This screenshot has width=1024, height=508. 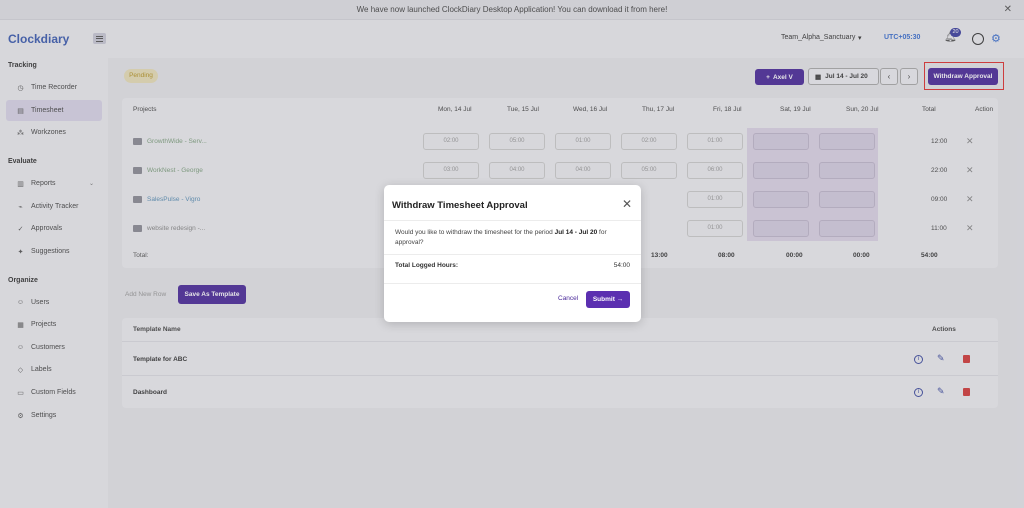 What do you see at coordinates (427, 265) in the screenshot?
I see `logged-hours-label: Total Logged Hours:` at bounding box center [427, 265].